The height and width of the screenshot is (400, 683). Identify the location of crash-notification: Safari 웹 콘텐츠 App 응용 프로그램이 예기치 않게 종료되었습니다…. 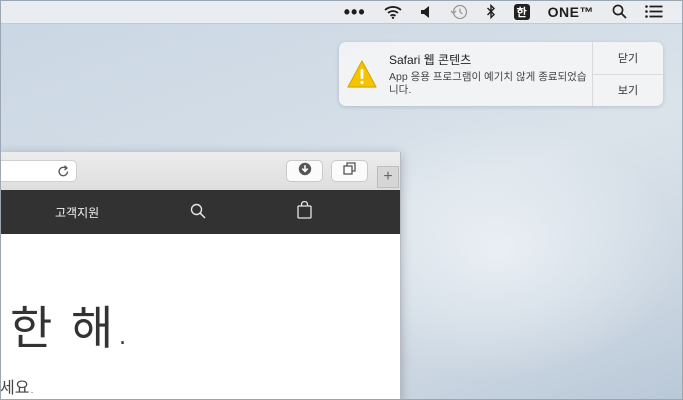
(501, 74).